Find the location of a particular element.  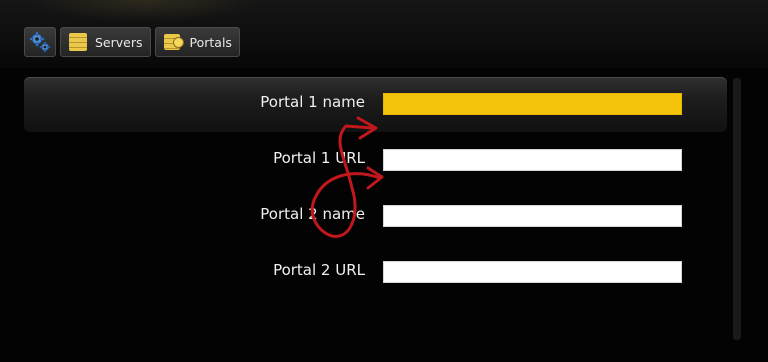

toolbar-glow is located at coordinates (145, 11).